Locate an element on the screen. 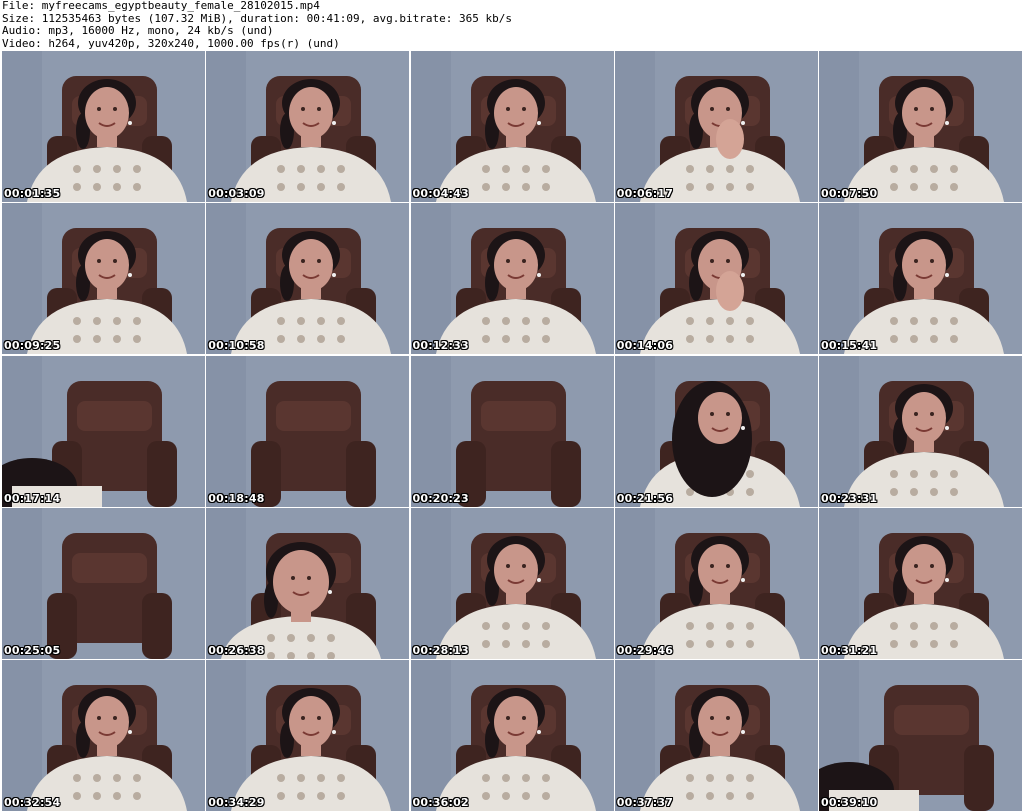  video-thumbnail: 00:36:02 is located at coordinates (512, 735).